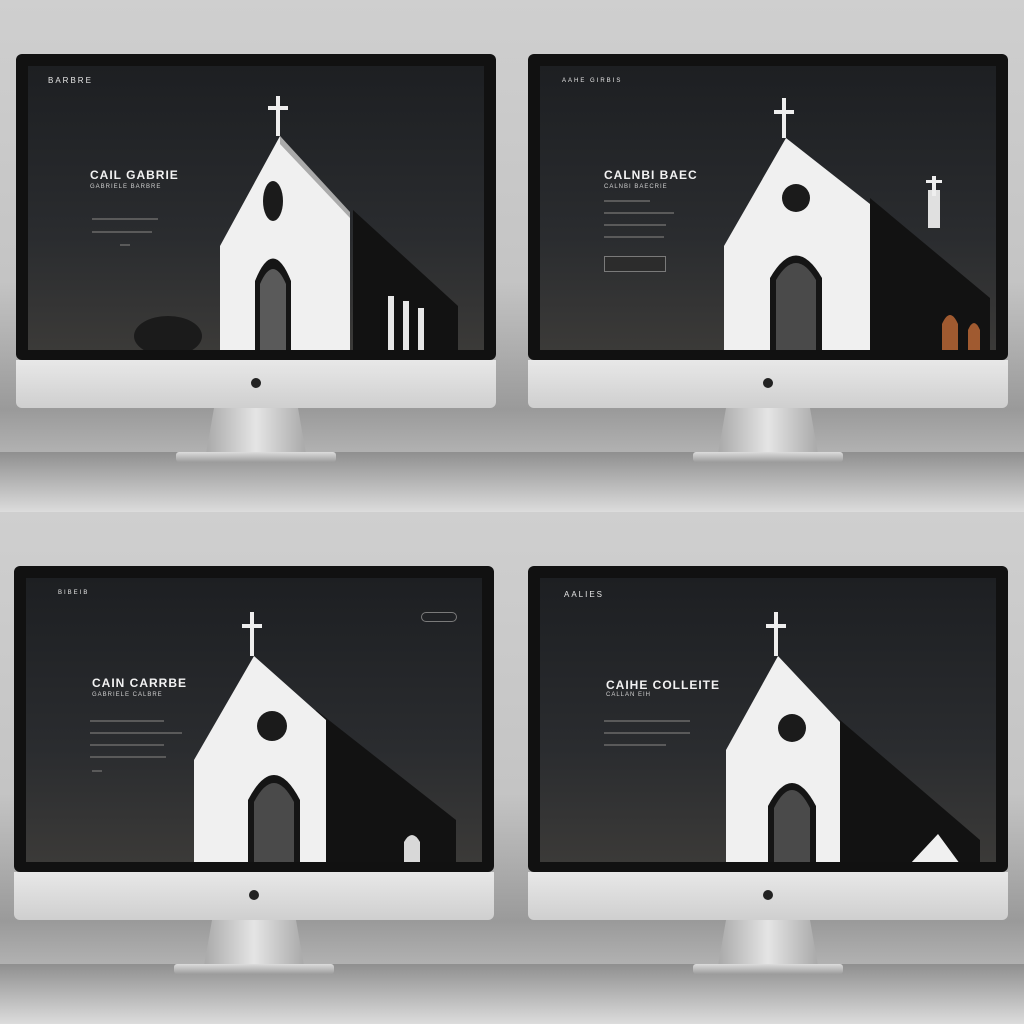 This screenshot has height=1024, width=1024. Describe the element at coordinates (70, 80) in the screenshot. I see `site-logo: BARBRE` at that location.